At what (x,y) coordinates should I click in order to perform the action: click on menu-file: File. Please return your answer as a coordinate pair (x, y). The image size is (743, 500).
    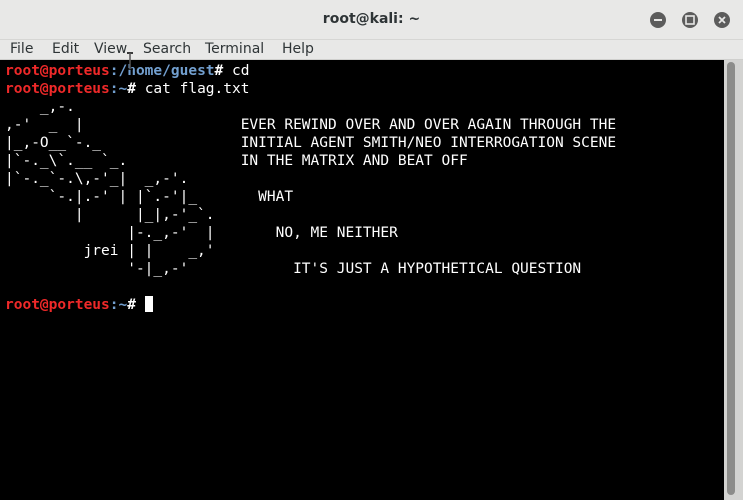
    Looking at the image, I should click on (21, 49).